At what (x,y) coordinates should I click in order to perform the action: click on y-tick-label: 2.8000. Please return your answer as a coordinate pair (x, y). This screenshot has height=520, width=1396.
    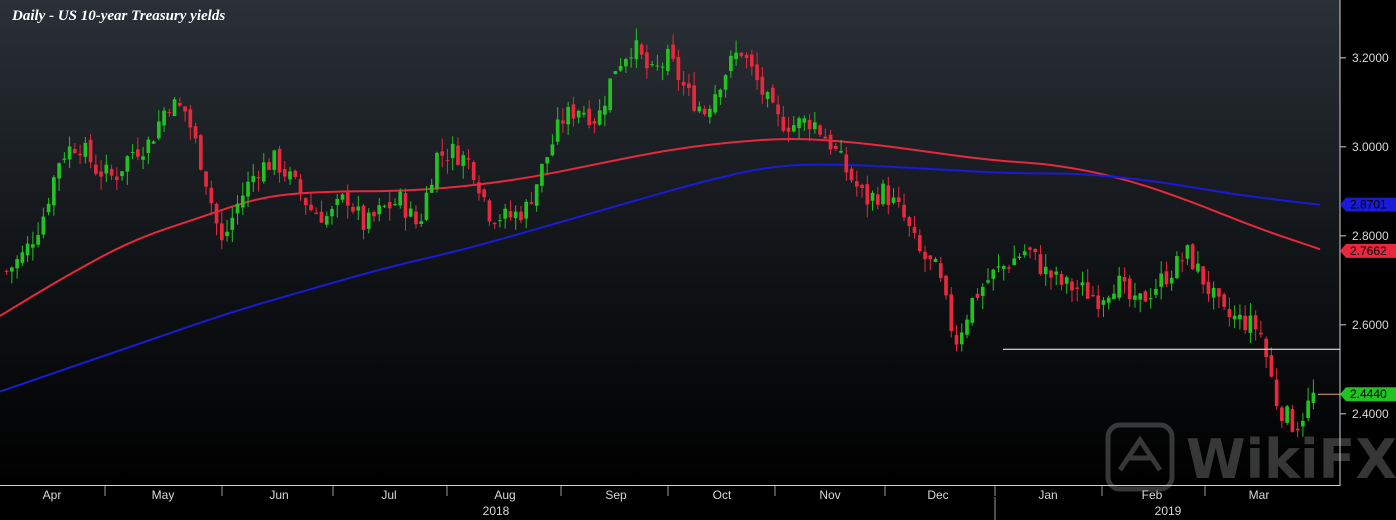
    Looking at the image, I should click on (1370, 236).